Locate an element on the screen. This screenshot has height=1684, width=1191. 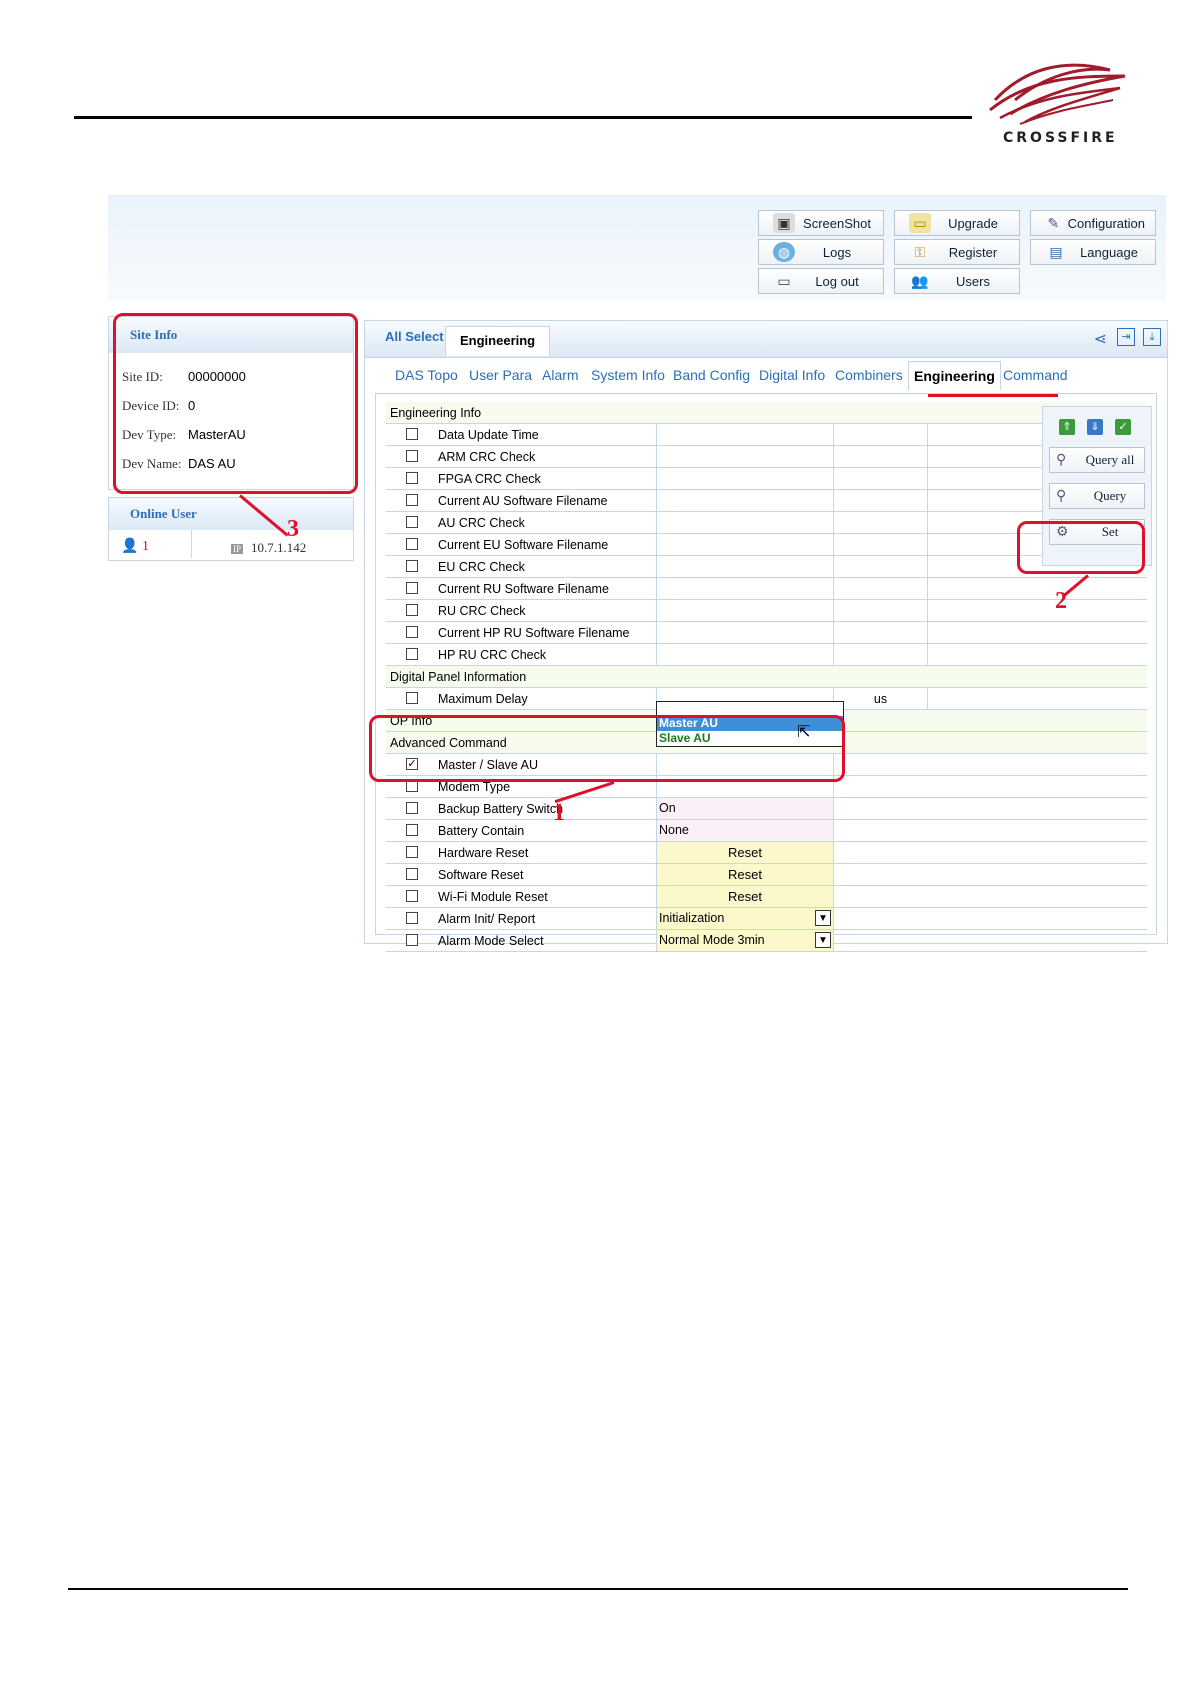
key-icon: ⚿ is located at coordinates (920, 251).